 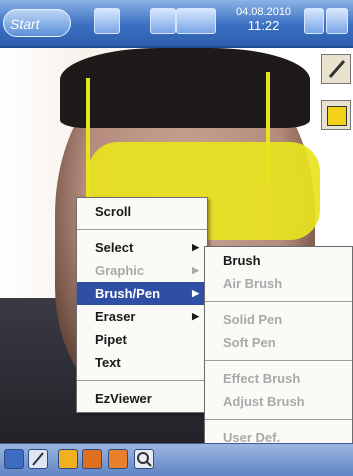 What do you see at coordinates (107, 21) in the screenshot?
I see `program-icon` at bounding box center [107, 21].